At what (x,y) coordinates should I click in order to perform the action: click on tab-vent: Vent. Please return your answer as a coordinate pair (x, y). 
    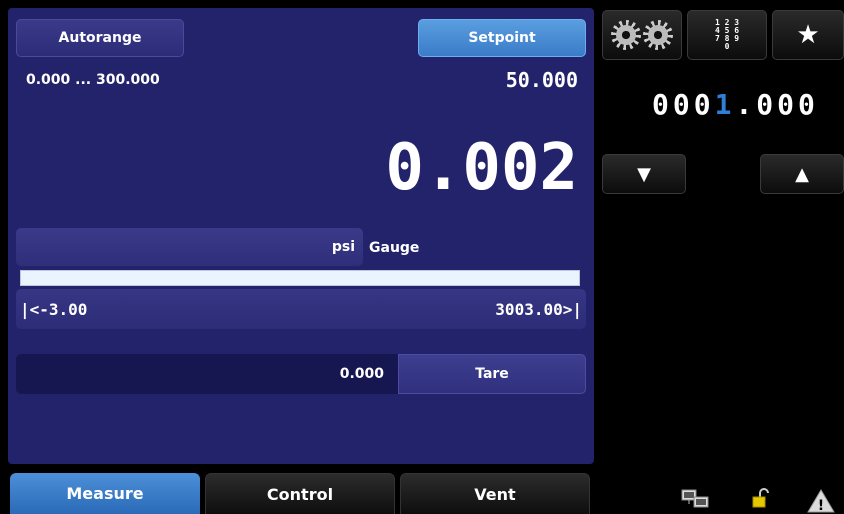
    Looking at the image, I should click on (495, 493).